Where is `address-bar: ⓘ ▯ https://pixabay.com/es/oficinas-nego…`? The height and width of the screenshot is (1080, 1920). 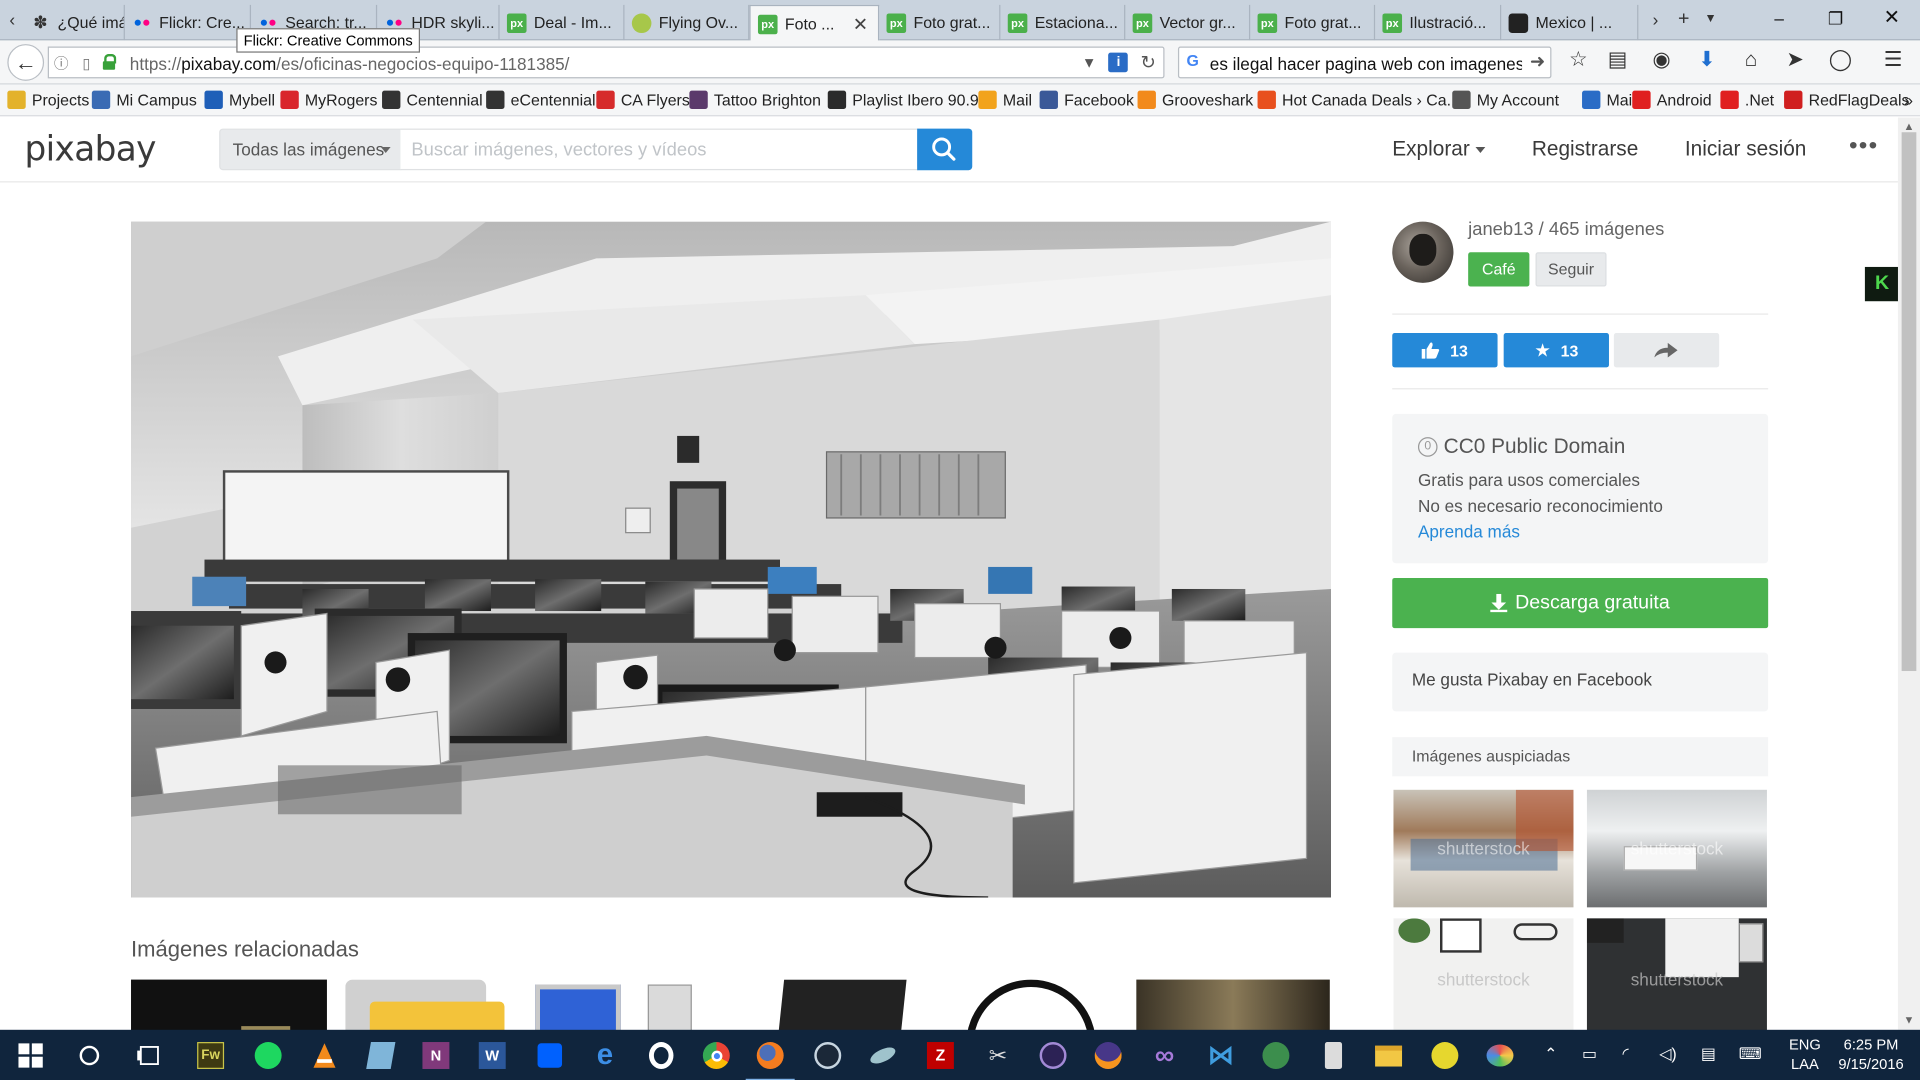
address-bar: ⓘ ▯ https://pixabay.com/es/oficinas-nego… is located at coordinates (606, 62).